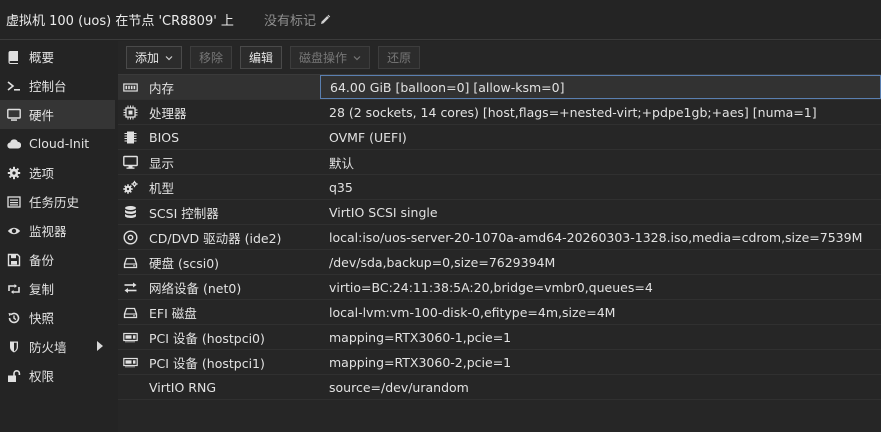 The image size is (881, 432). I want to click on sidebar-item-label: 防火墙, so click(48, 347).